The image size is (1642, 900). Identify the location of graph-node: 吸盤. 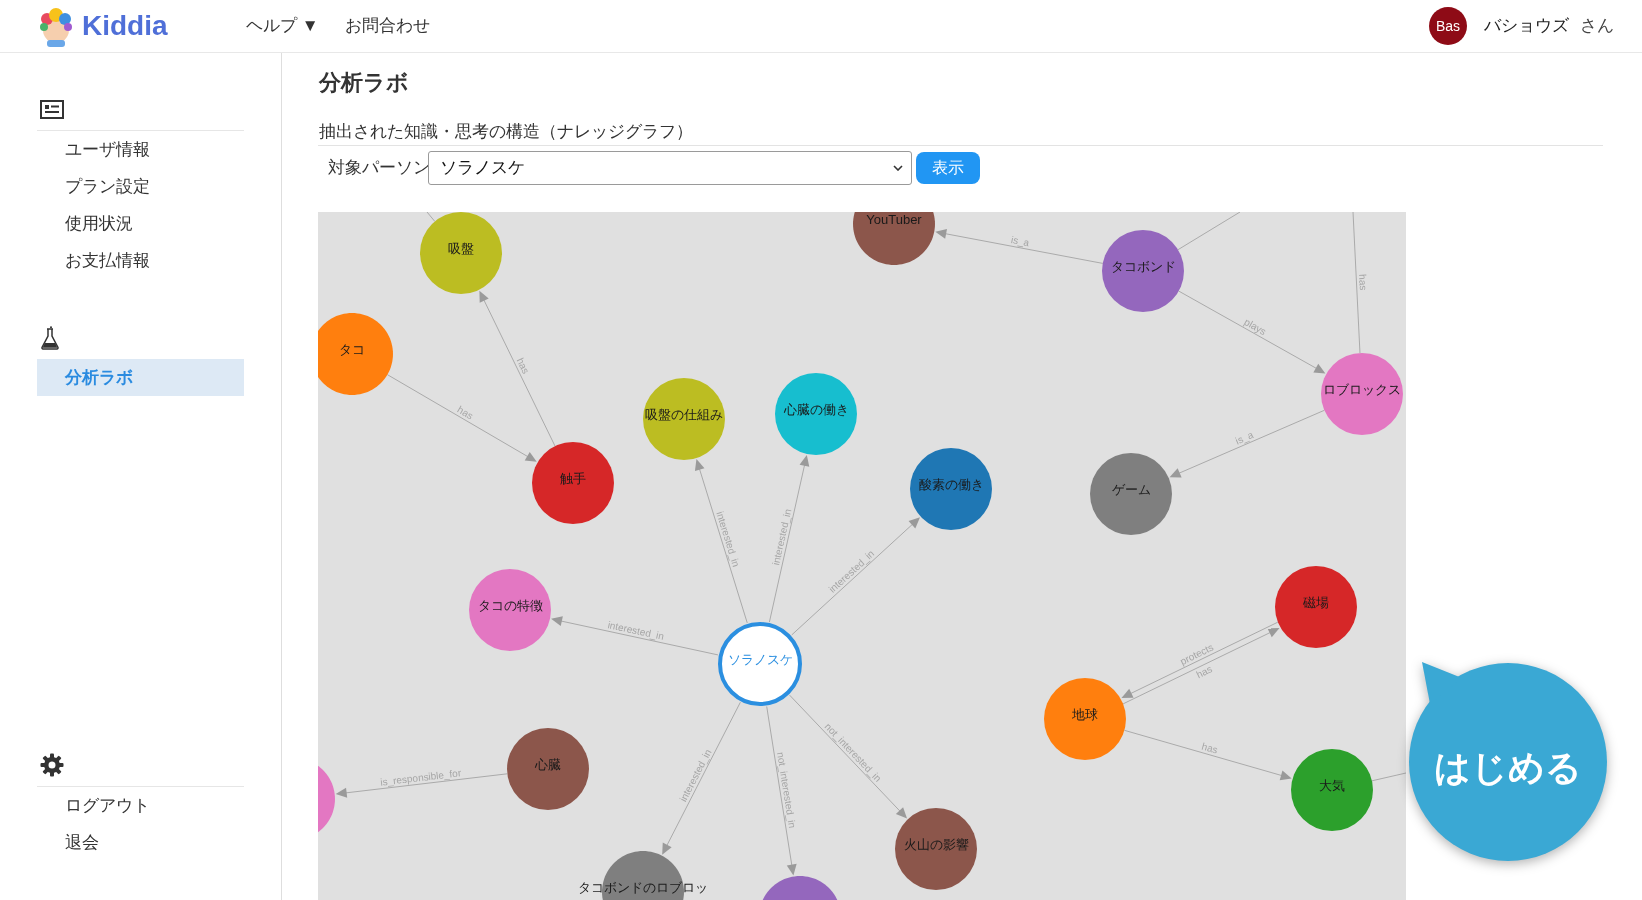
(461, 253).